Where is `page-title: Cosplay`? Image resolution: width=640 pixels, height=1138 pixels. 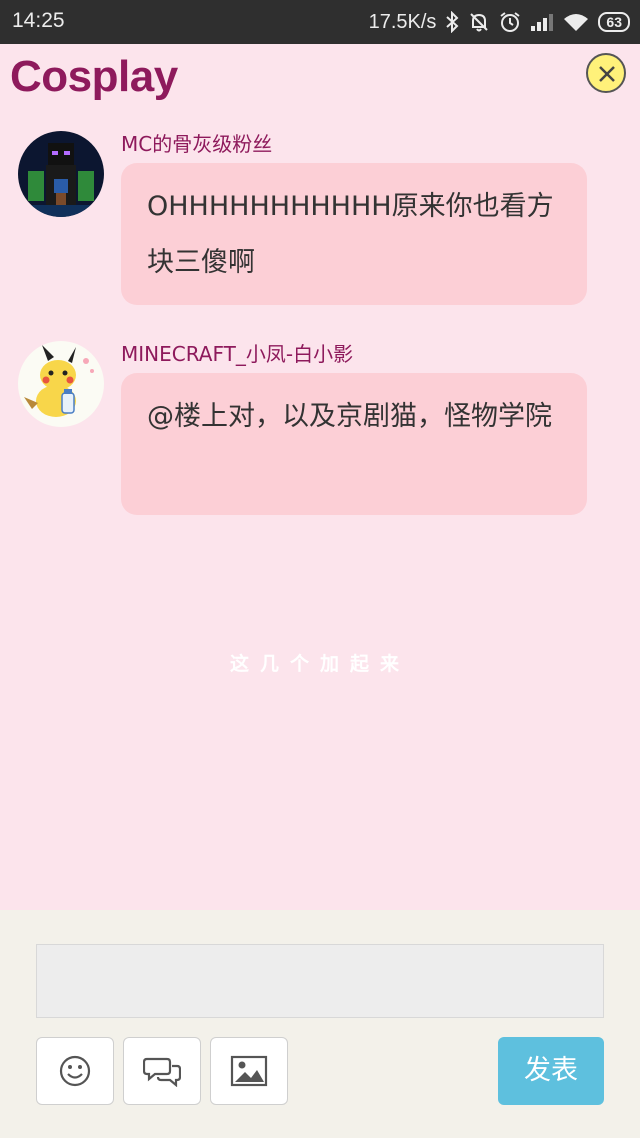 page-title: Cosplay is located at coordinates (94, 76).